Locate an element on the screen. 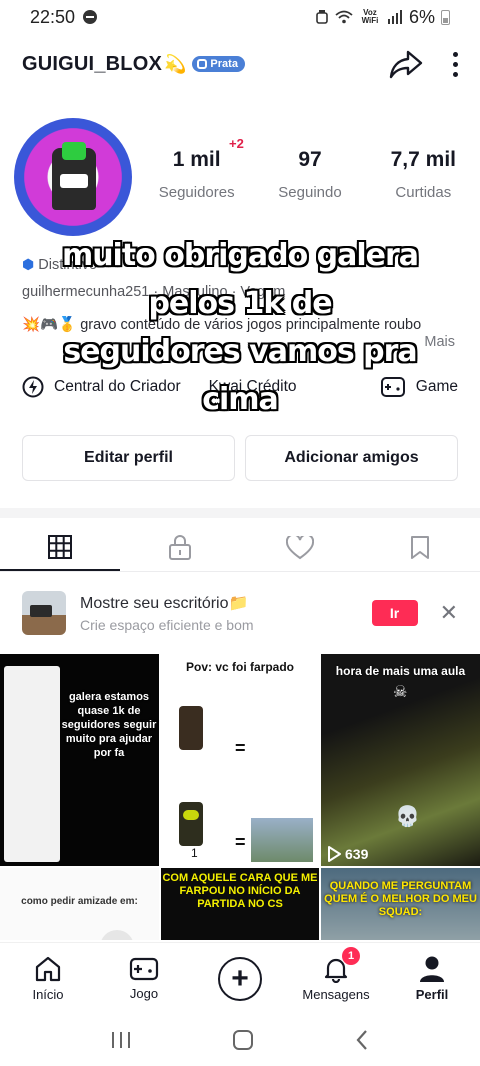  nav-create: + is located at coordinates (240, 978).